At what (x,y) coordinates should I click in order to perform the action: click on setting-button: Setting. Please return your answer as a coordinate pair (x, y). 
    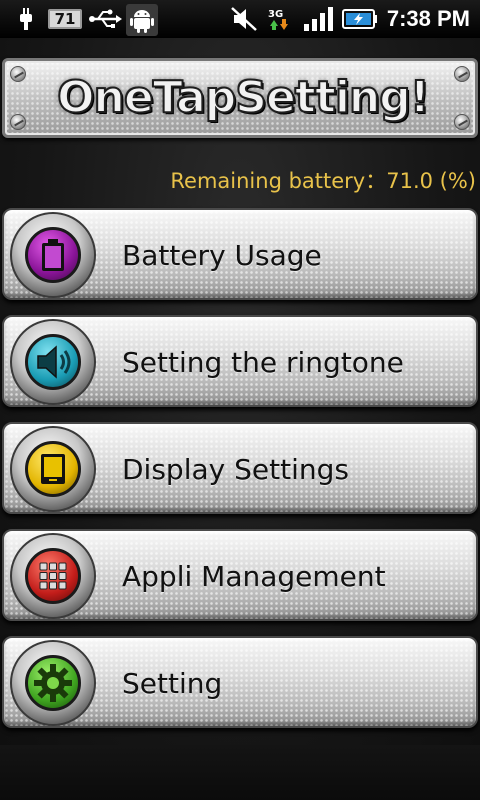
    Looking at the image, I should click on (240, 682).